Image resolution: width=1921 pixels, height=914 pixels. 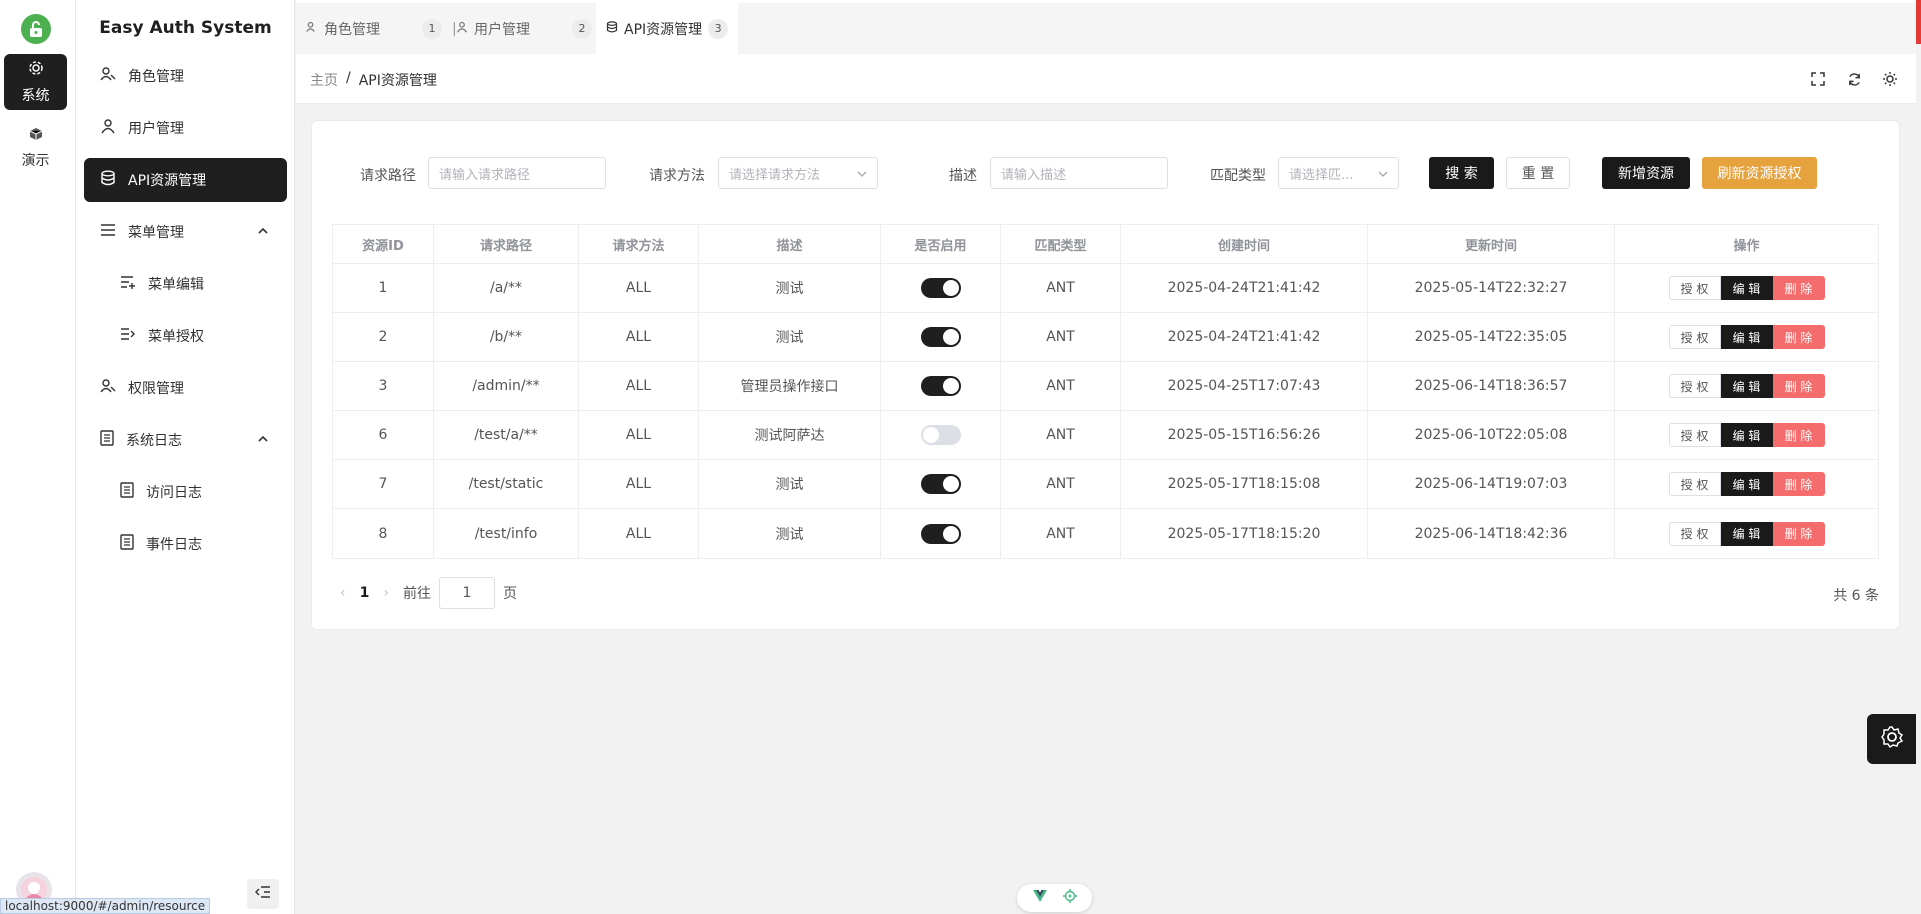 I want to click on fullscreen-icon, so click(x=1818, y=79).